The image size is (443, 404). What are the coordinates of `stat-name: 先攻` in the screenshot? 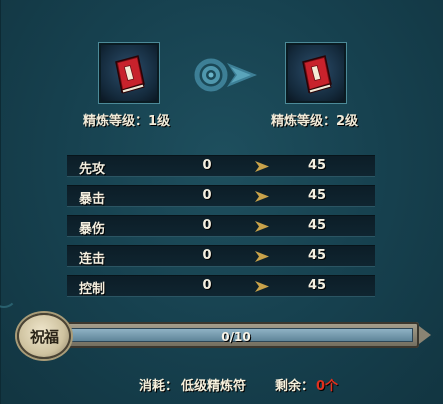 It's located at (92, 169).